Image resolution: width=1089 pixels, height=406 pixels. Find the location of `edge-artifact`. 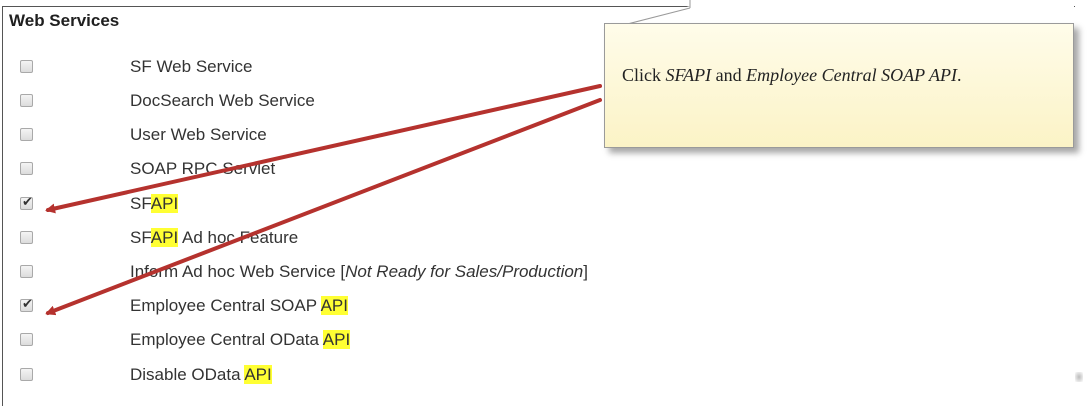

edge-artifact is located at coordinates (1079, 377).